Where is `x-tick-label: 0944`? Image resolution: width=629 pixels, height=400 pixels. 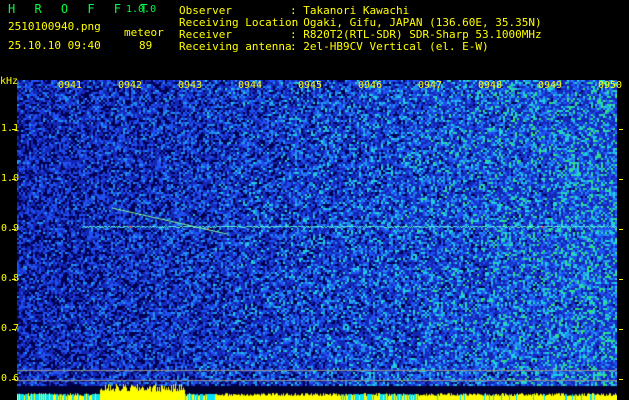
x-tick-label: 0944 is located at coordinates (250, 85).